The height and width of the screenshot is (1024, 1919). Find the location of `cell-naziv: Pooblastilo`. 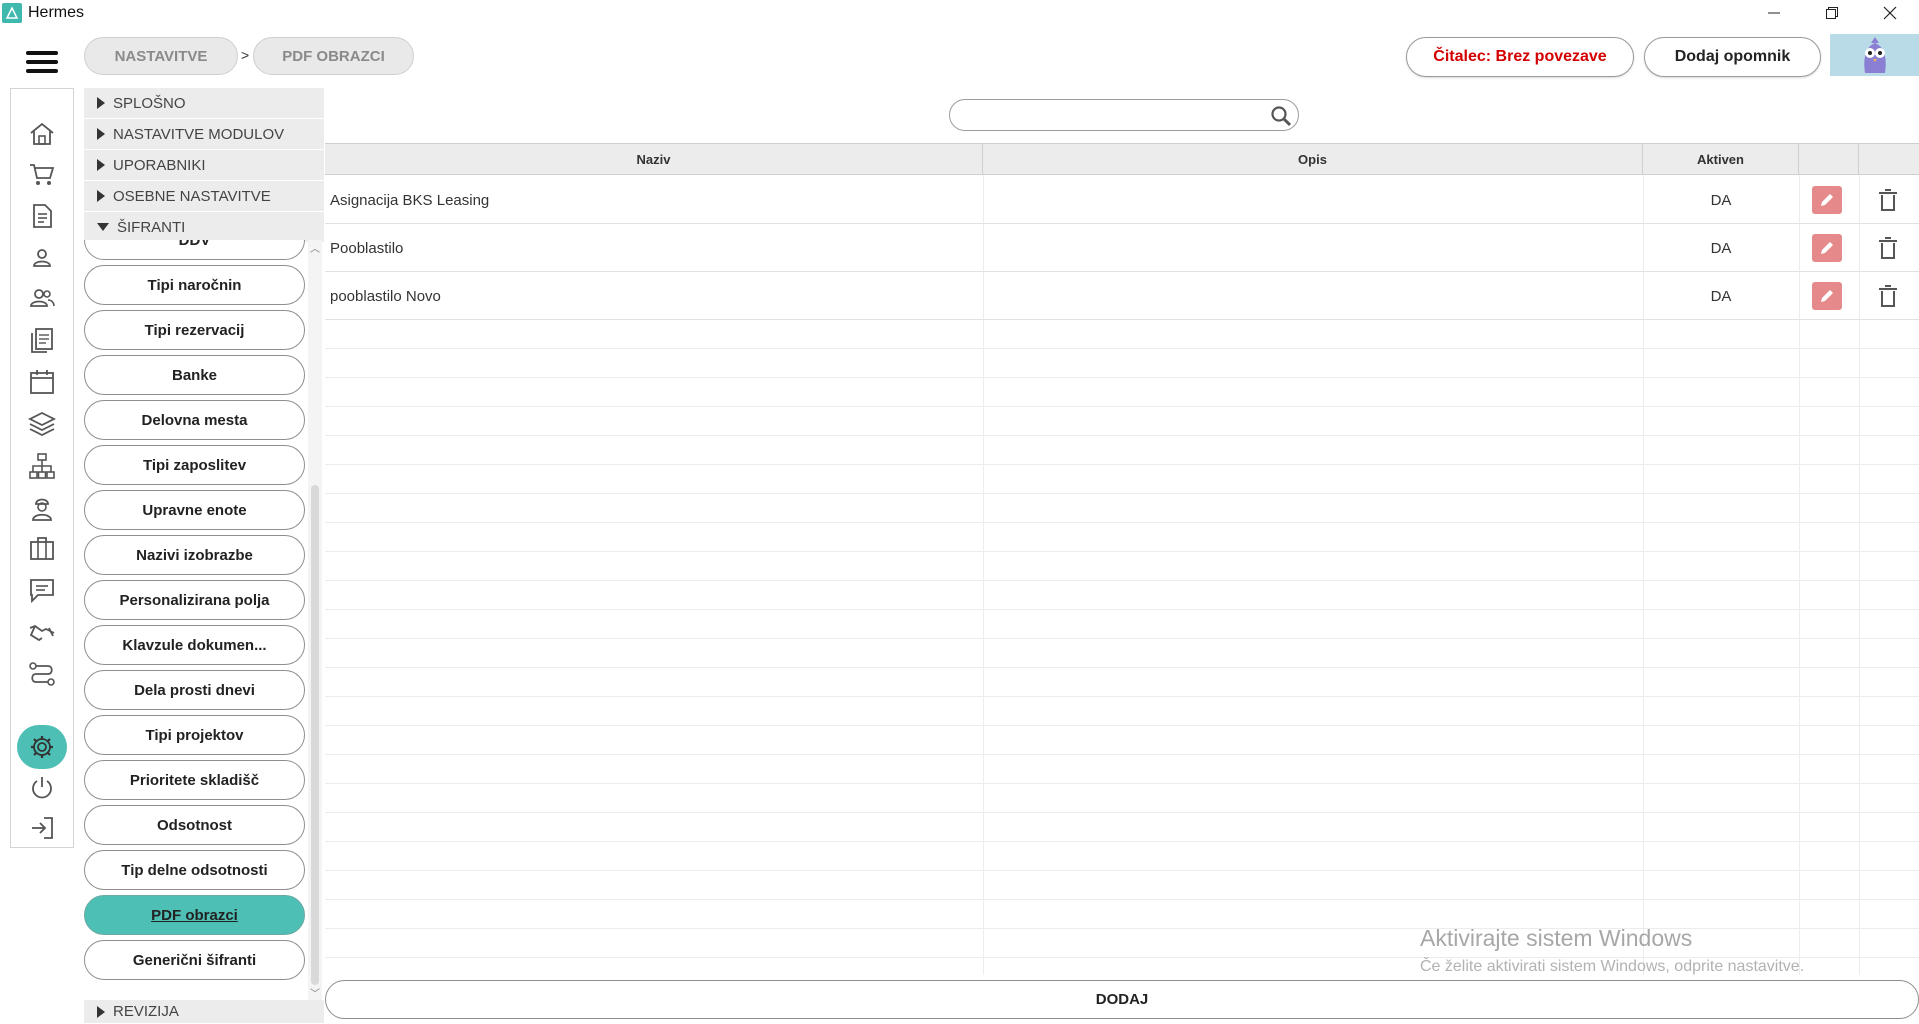

cell-naziv: Pooblastilo is located at coordinates (367, 248).